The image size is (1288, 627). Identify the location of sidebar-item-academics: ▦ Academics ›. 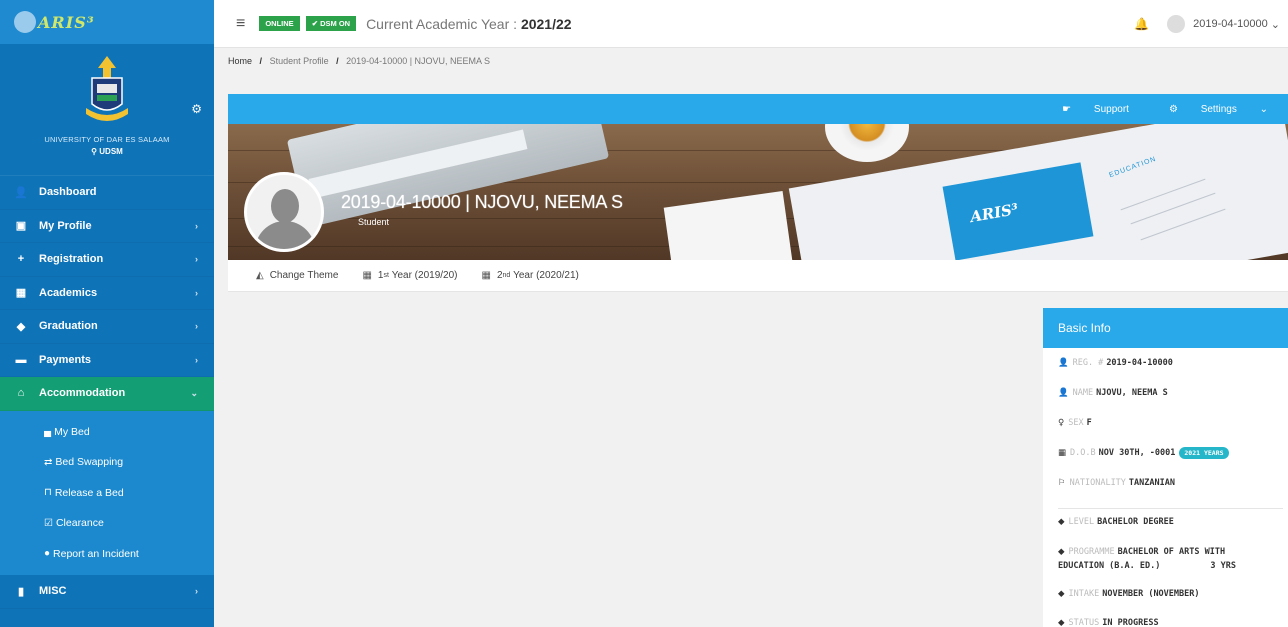
(107, 293).